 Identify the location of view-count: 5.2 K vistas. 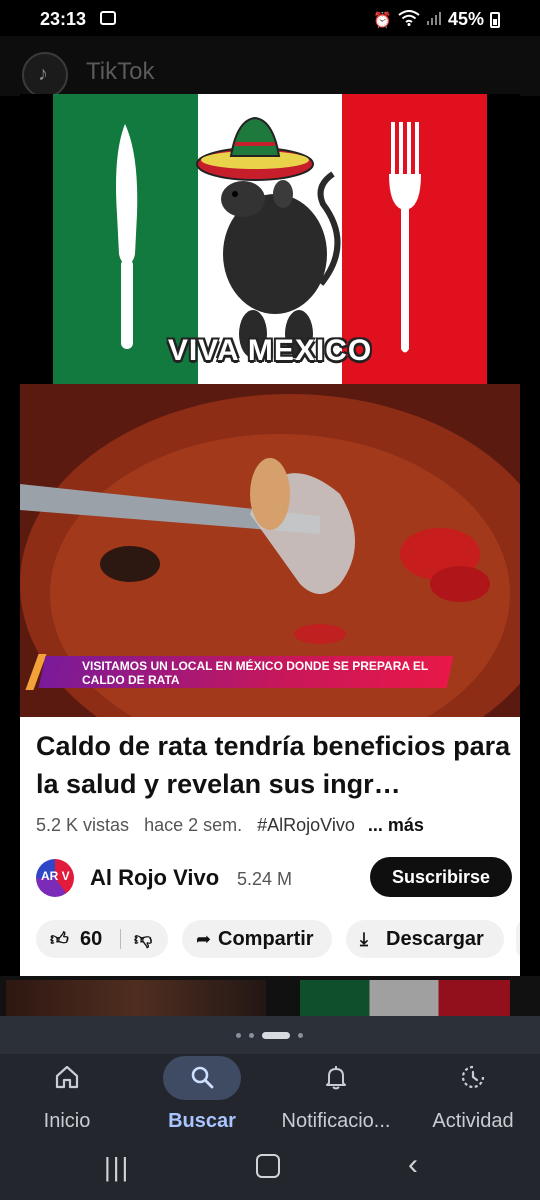
(83, 825).